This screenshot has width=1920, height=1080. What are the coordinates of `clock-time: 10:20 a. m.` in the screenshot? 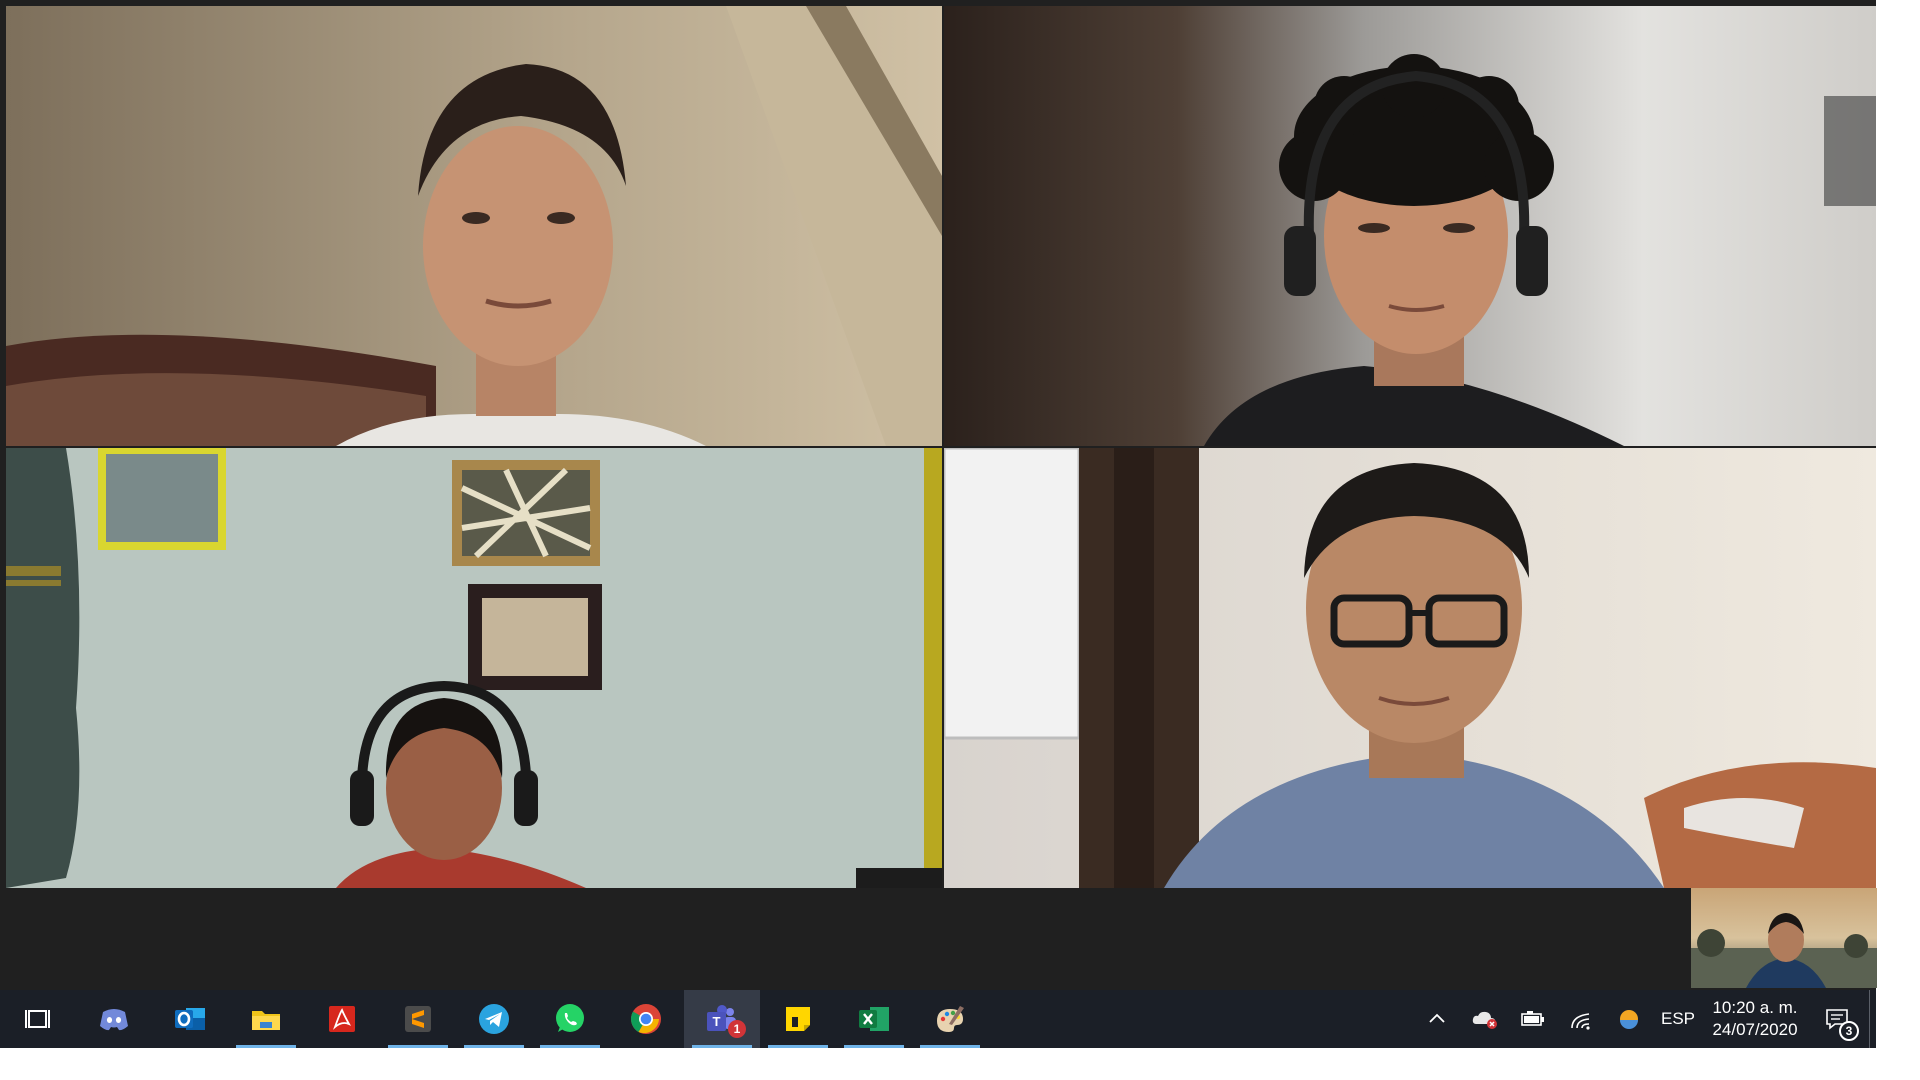 It's located at (1755, 1007).